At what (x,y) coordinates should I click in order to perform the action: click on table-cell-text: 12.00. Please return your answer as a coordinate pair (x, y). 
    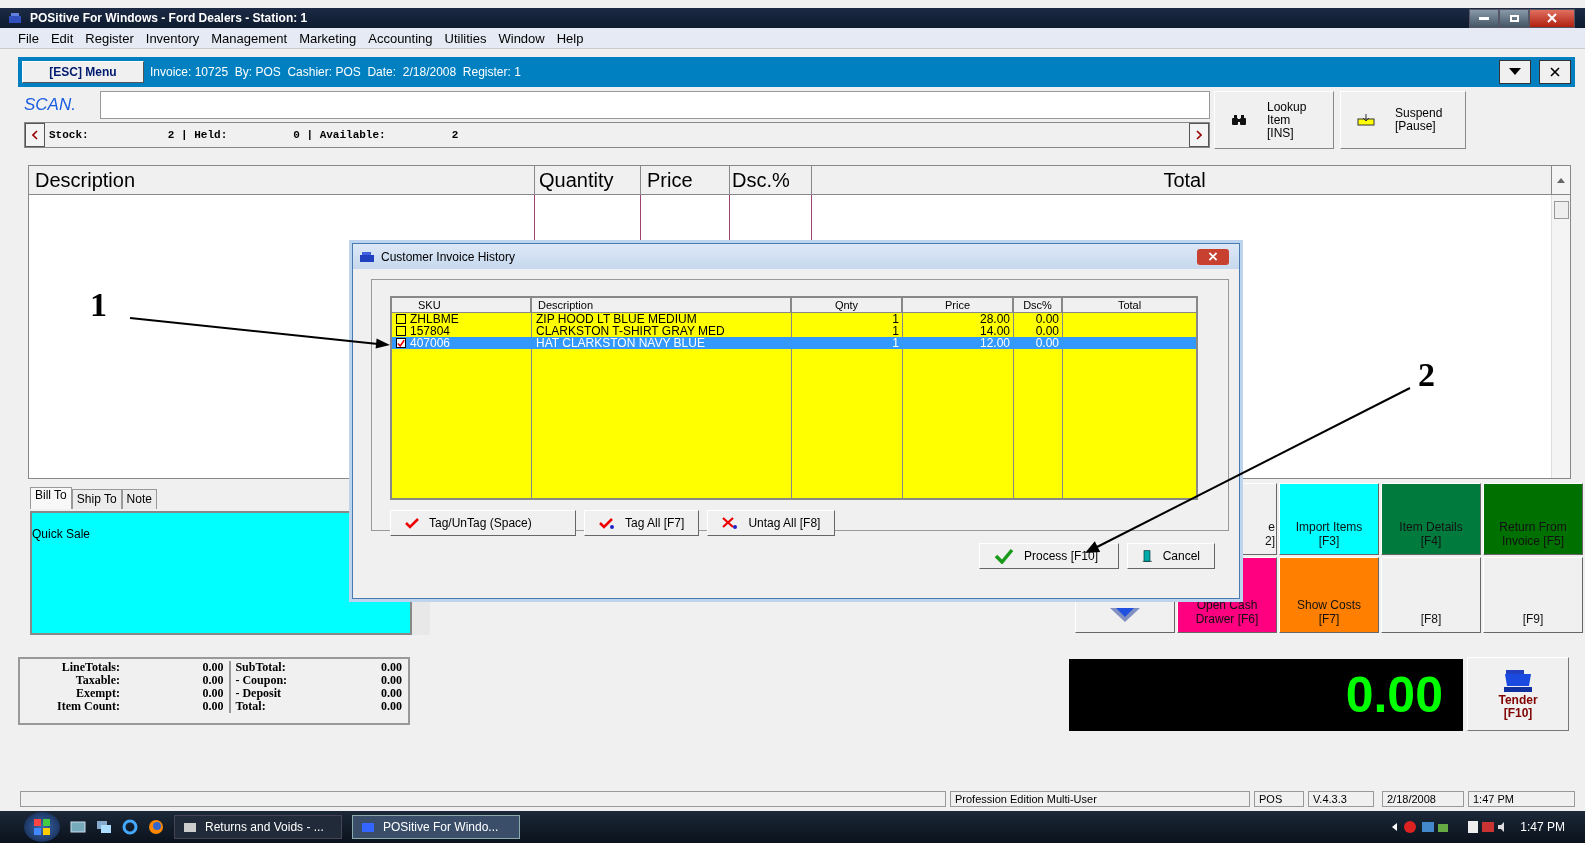
    Looking at the image, I should click on (994, 343).